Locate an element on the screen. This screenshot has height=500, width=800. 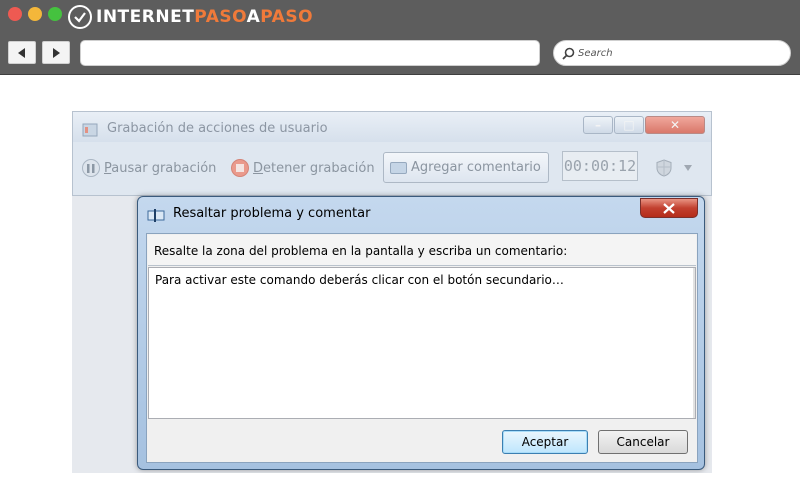
pause-recording-label: Pausar grabación is located at coordinates (160, 168).